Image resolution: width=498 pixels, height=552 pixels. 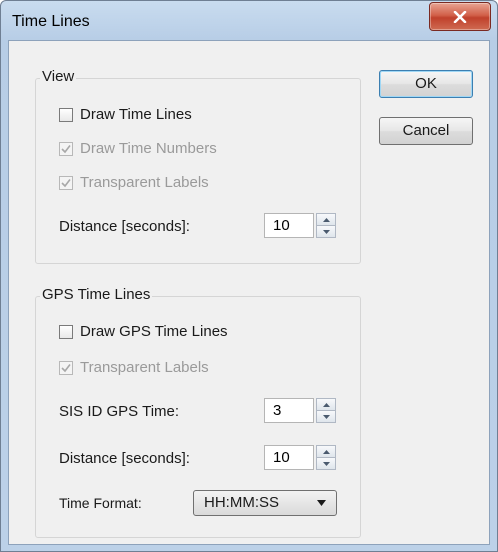 What do you see at coordinates (144, 367) in the screenshot?
I see `gps-transparent-labels-label: Transparent Labels` at bounding box center [144, 367].